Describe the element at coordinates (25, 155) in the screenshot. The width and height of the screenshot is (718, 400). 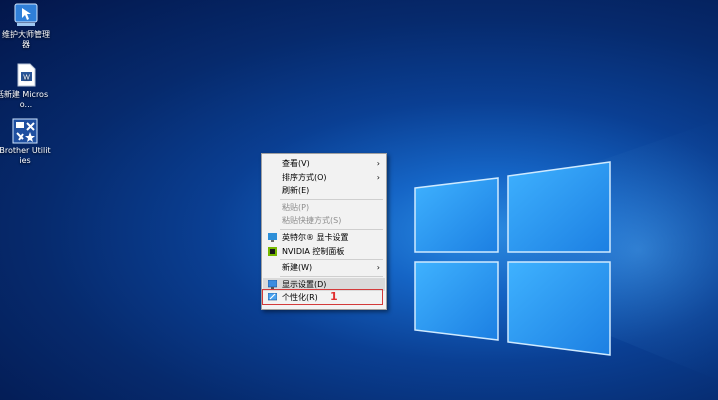
I see `desktop-icon-label: Brother Utilities` at that location.